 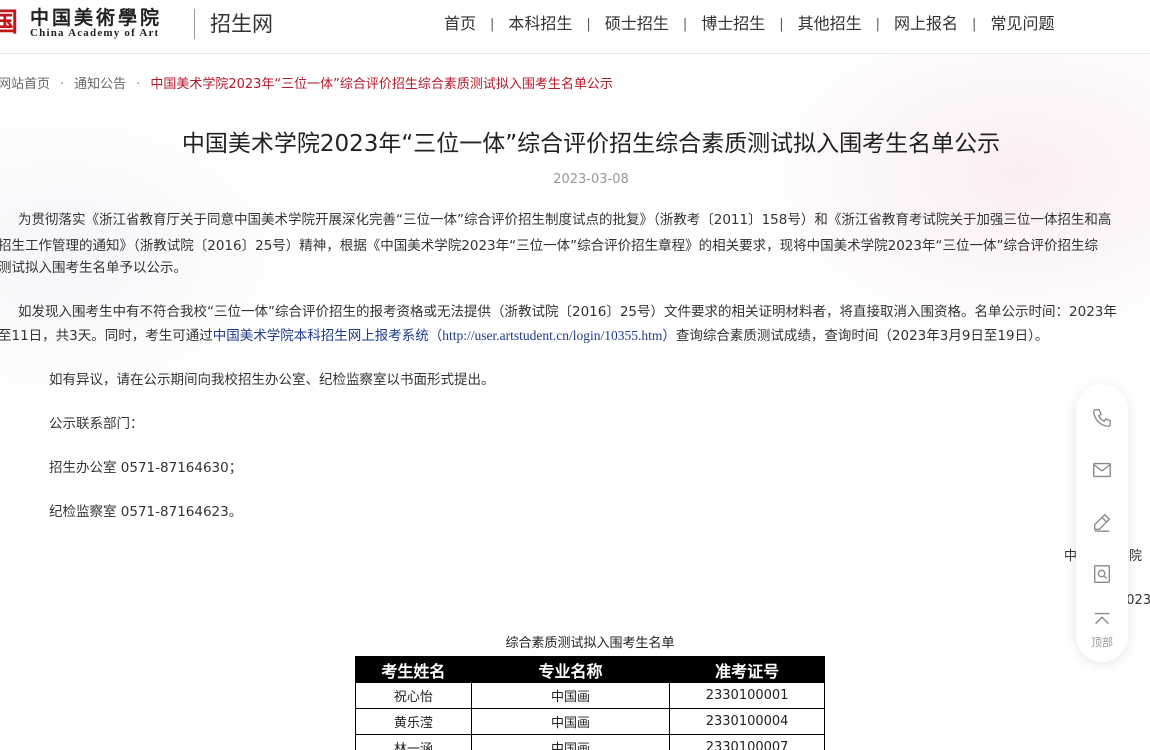 What do you see at coordinates (146, 512) in the screenshot?
I see `paragraph-discipline-office: 纪检监察室 0571-87164623。` at bounding box center [146, 512].